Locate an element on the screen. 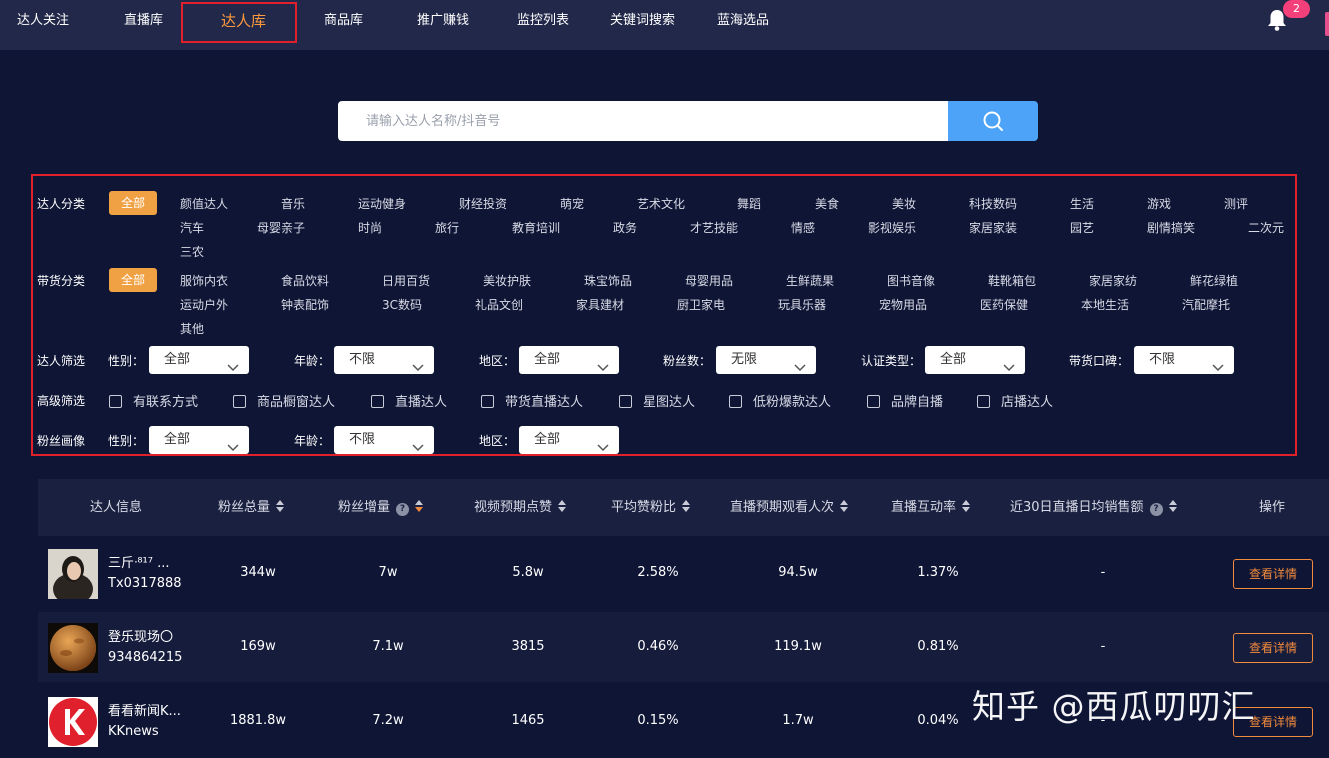 The height and width of the screenshot is (758, 1329). goods-item: 服饰内衣 is located at coordinates (204, 280).